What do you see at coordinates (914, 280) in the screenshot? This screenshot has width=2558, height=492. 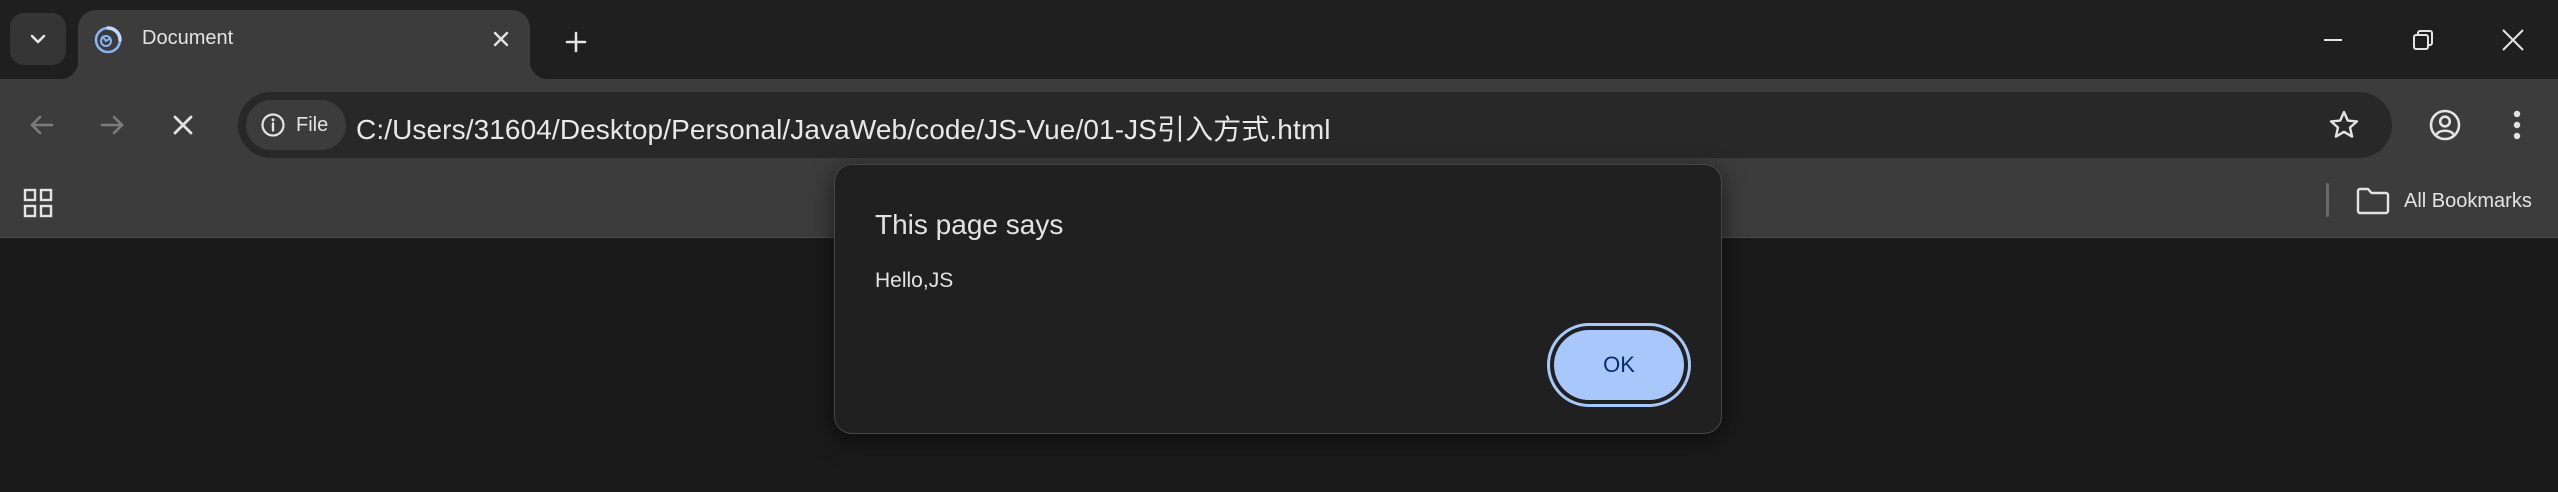 I see `dialog-message: Hello,JS` at bounding box center [914, 280].